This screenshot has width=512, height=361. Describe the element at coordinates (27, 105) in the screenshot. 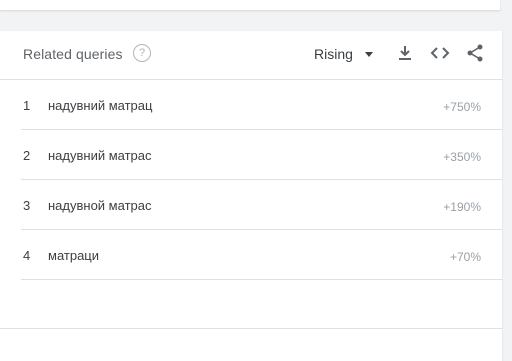

I see `query-rank: 1` at that location.